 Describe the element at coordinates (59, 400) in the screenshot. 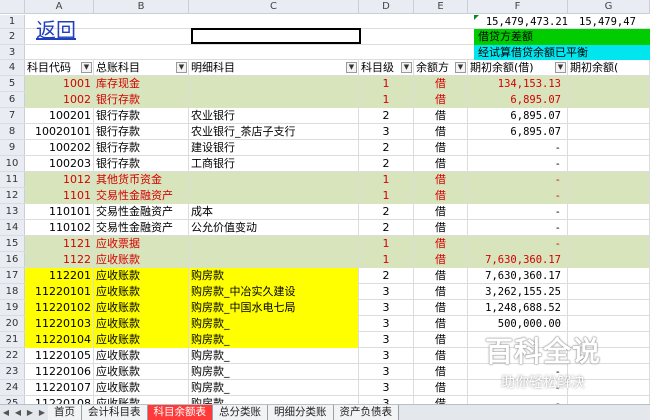

I see `account-code-cell: 11220108` at that location.